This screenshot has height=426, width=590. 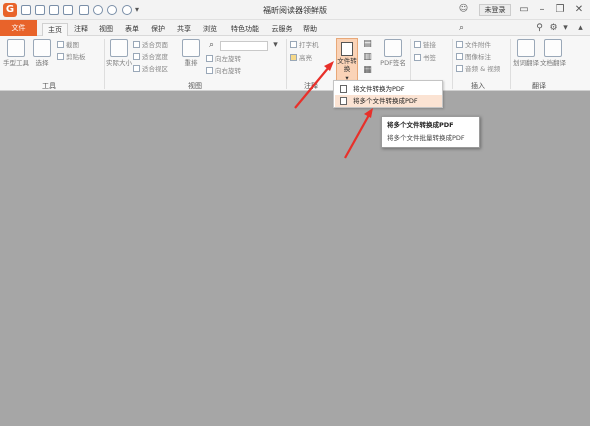 What do you see at coordinates (314, 85) in the screenshot?
I see `arrow-to-convert-button` at bounding box center [314, 85].